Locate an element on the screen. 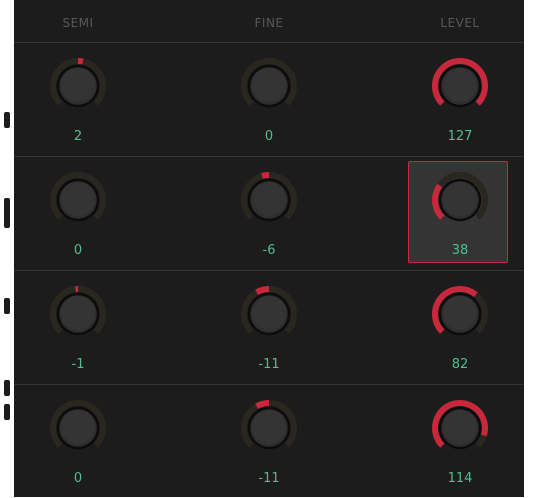  fine-value: -6 is located at coordinates (269, 250).